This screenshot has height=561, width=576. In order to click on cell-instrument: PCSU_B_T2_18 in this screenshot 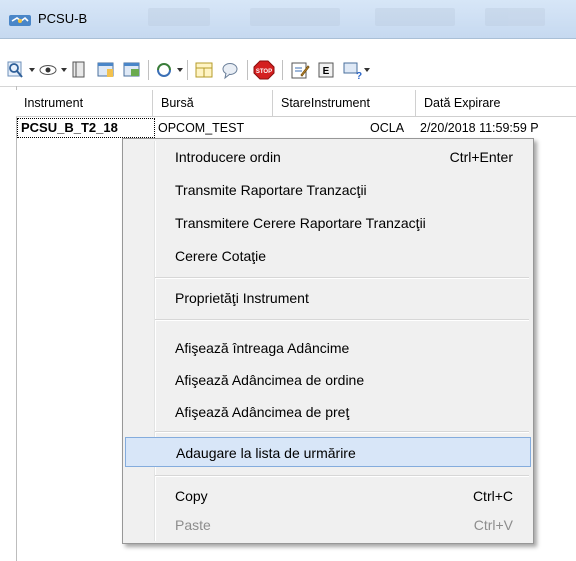, I will do `click(69, 128)`.